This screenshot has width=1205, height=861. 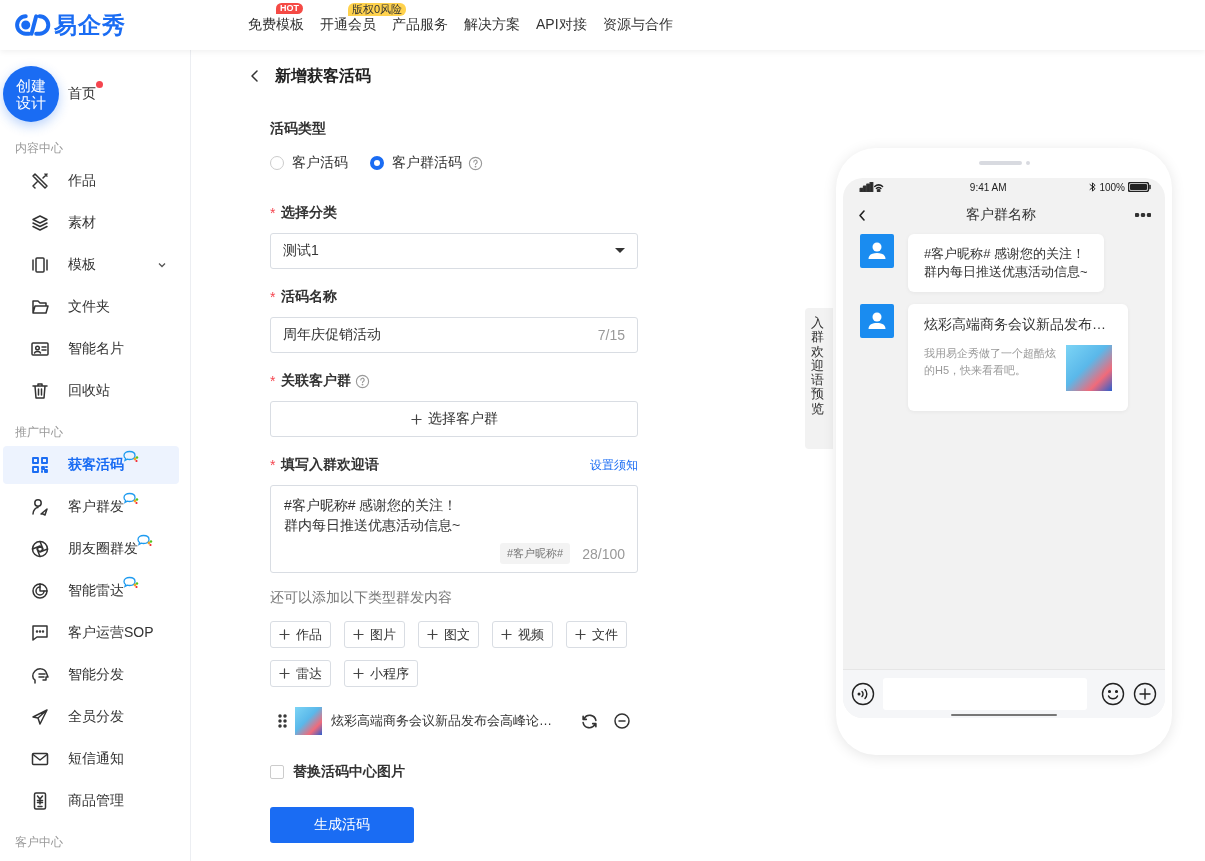 What do you see at coordinates (596, 634) in the screenshot?
I see `add-content-button: 文件` at bounding box center [596, 634].